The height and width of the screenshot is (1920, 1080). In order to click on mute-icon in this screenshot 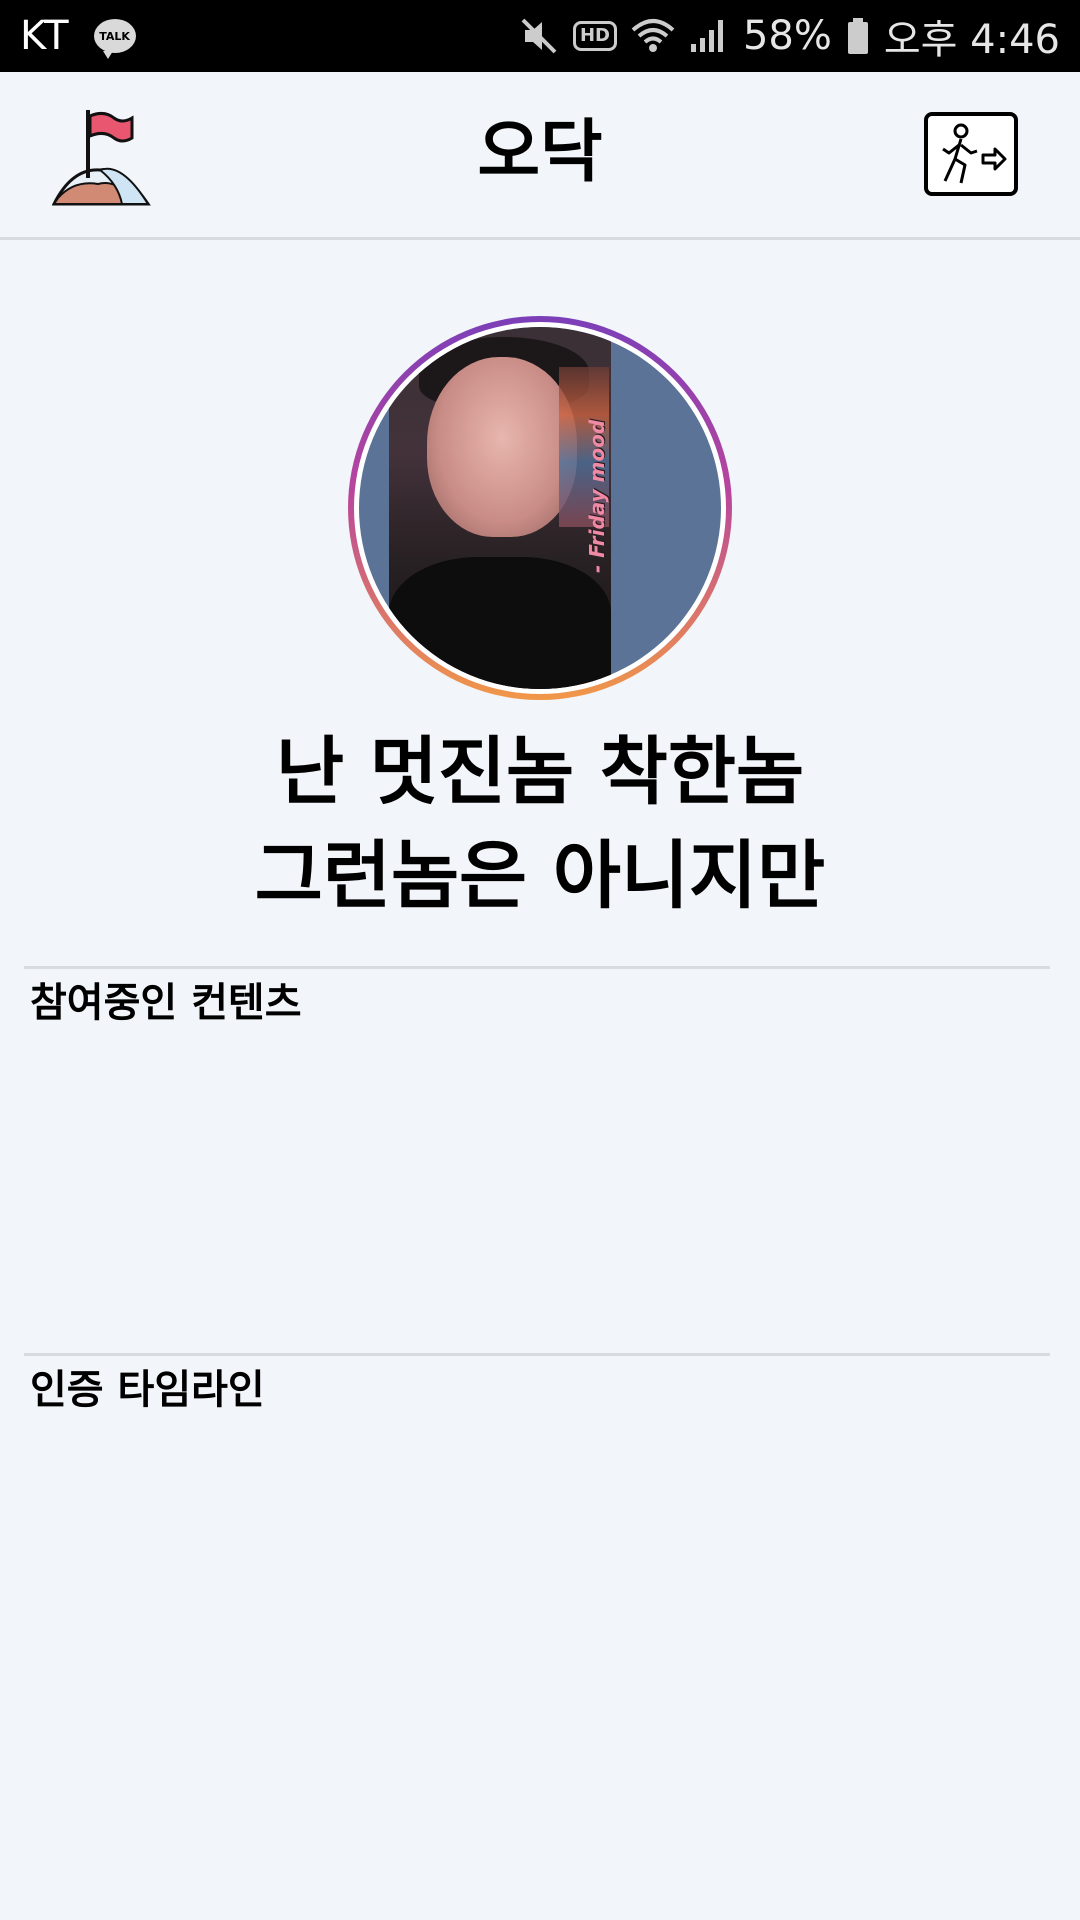, I will do `click(539, 36)`.